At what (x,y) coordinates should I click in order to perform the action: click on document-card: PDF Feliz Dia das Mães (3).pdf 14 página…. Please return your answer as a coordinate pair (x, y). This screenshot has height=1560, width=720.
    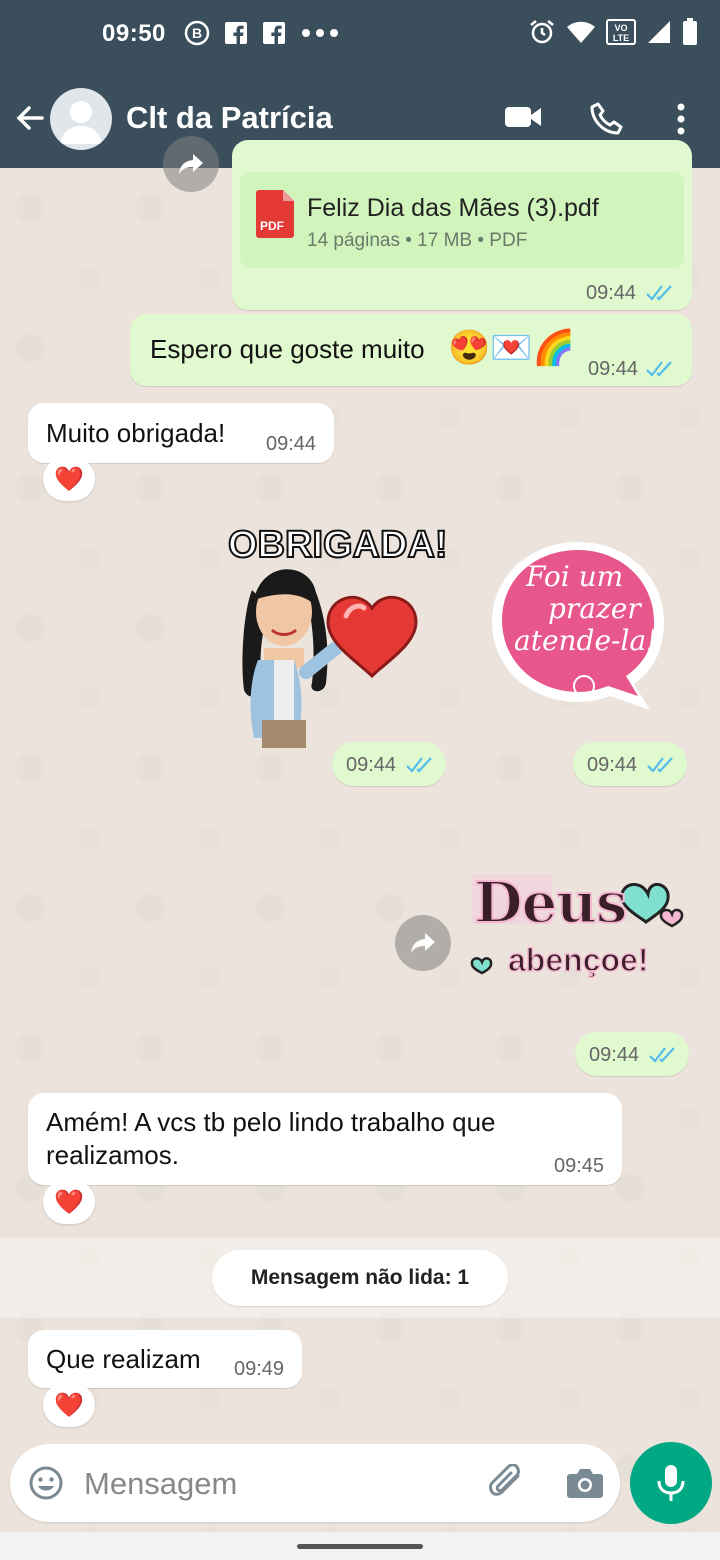
    Looking at the image, I should click on (462, 220).